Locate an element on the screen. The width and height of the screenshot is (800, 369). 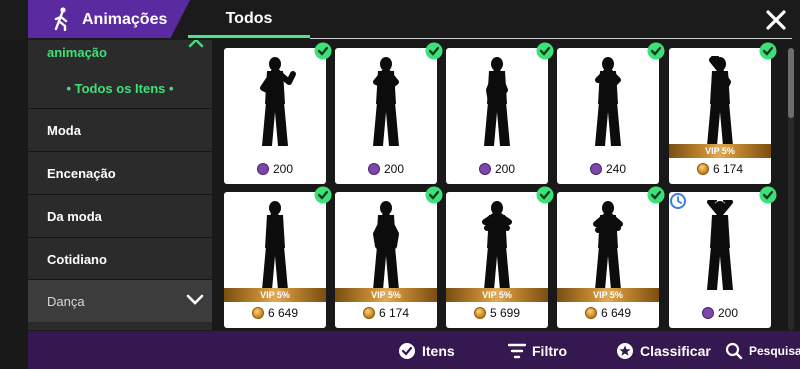
sidebar-item-all-items: • Todos os Itens • is located at coordinates (120, 88).